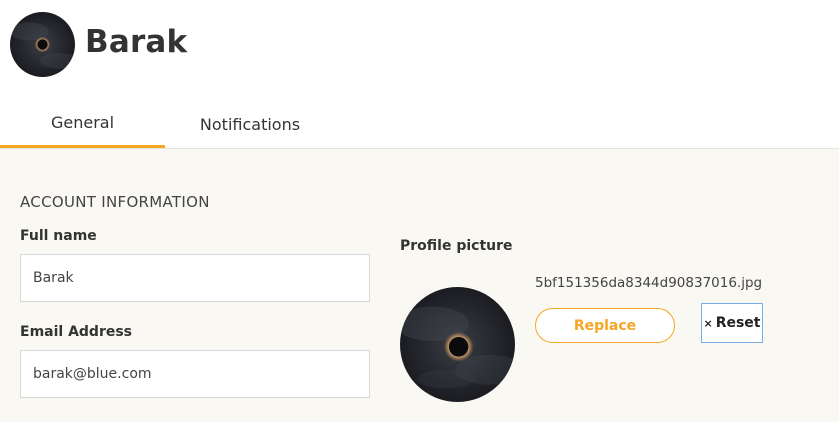 The height and width of the screenshot is (422, 839). I want to click on eclipse-avatar-icon, so click(42, 44).